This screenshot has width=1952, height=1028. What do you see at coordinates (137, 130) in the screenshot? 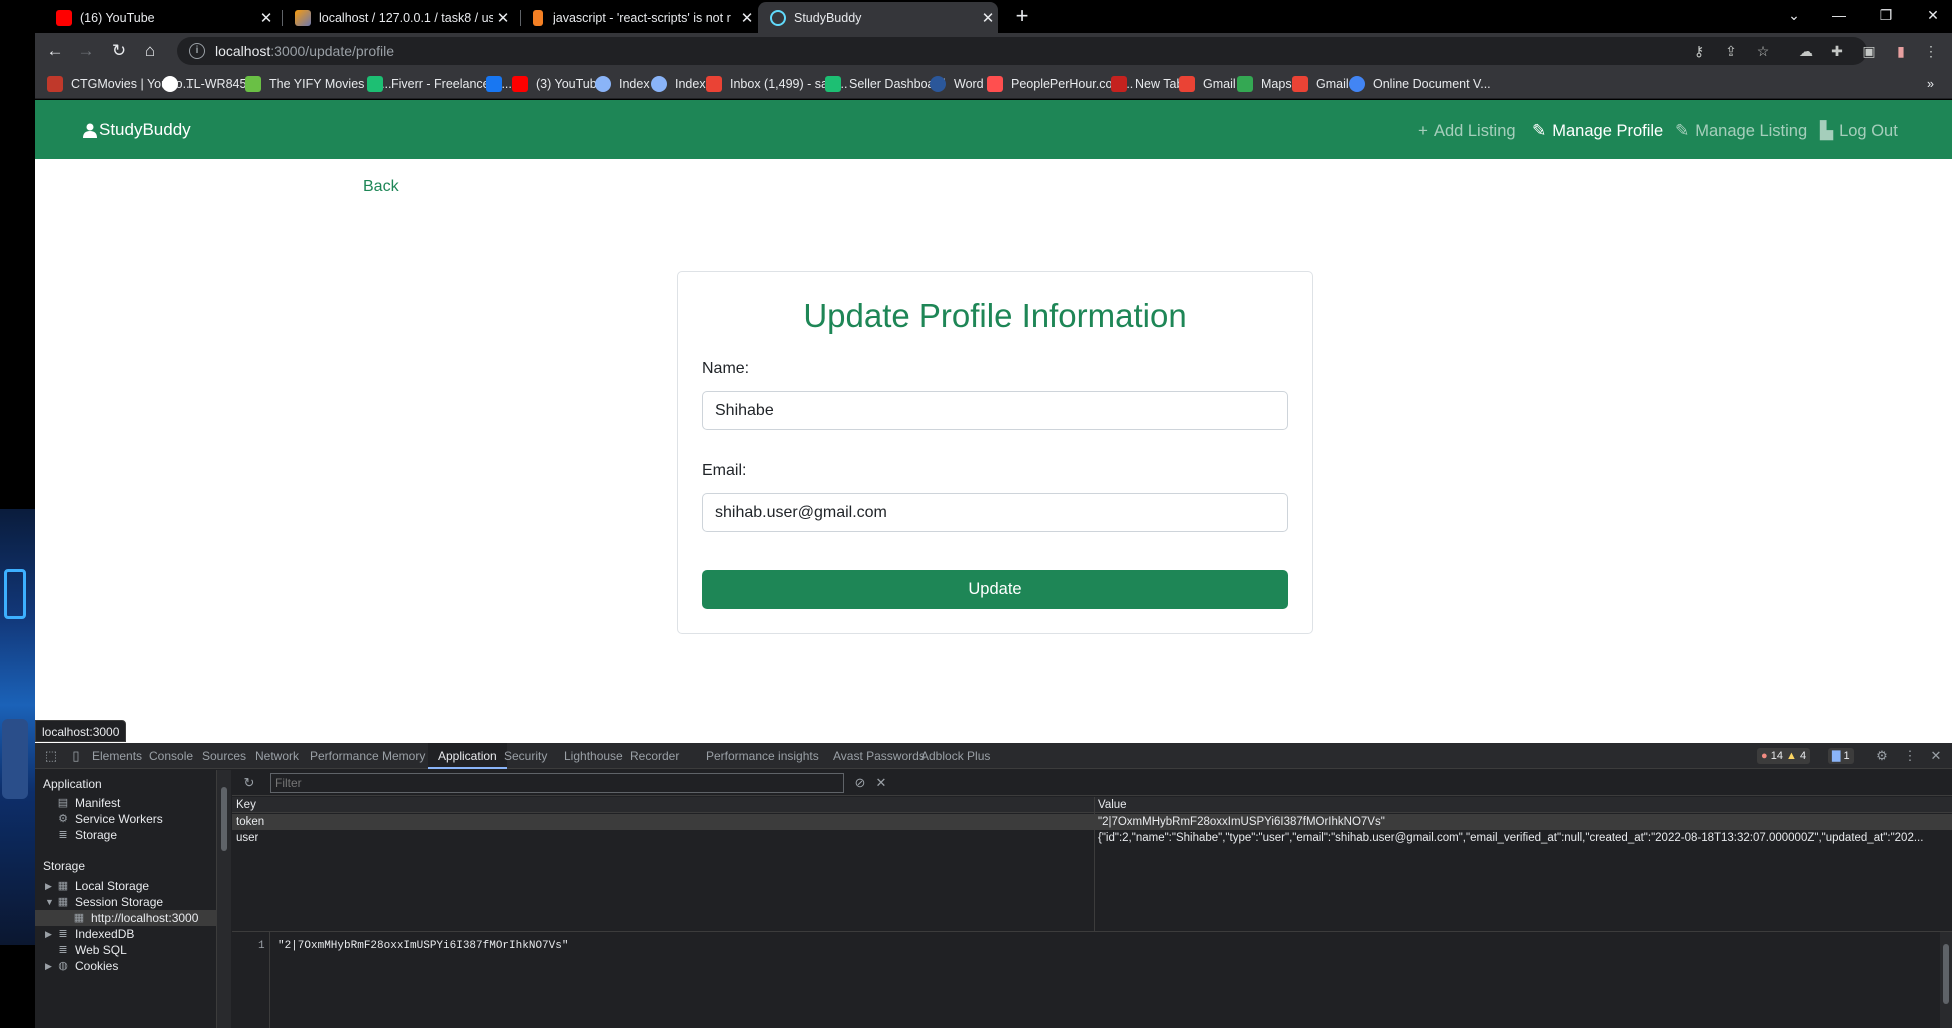
I see `brand-link: StudyBuddy` at bounding box center [137, 130].